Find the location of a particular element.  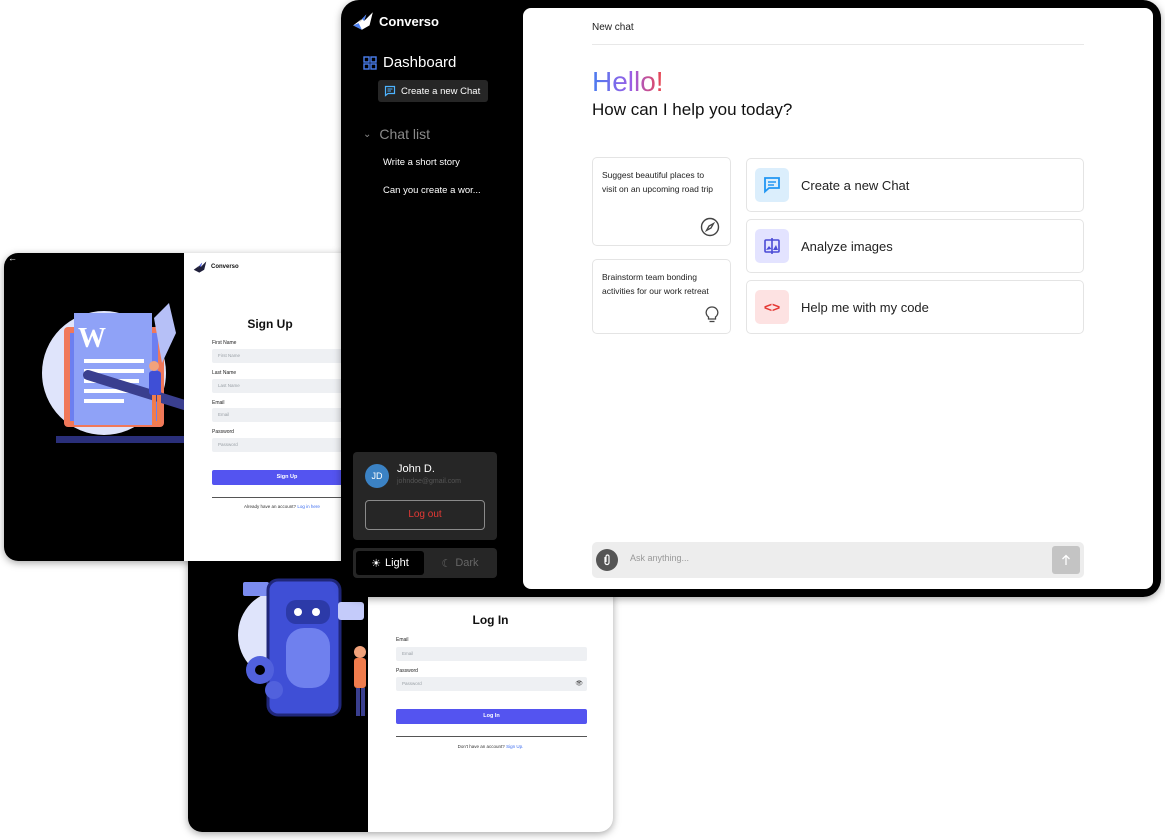

last-name-input: Last Name is located at coordinates (284, 386).